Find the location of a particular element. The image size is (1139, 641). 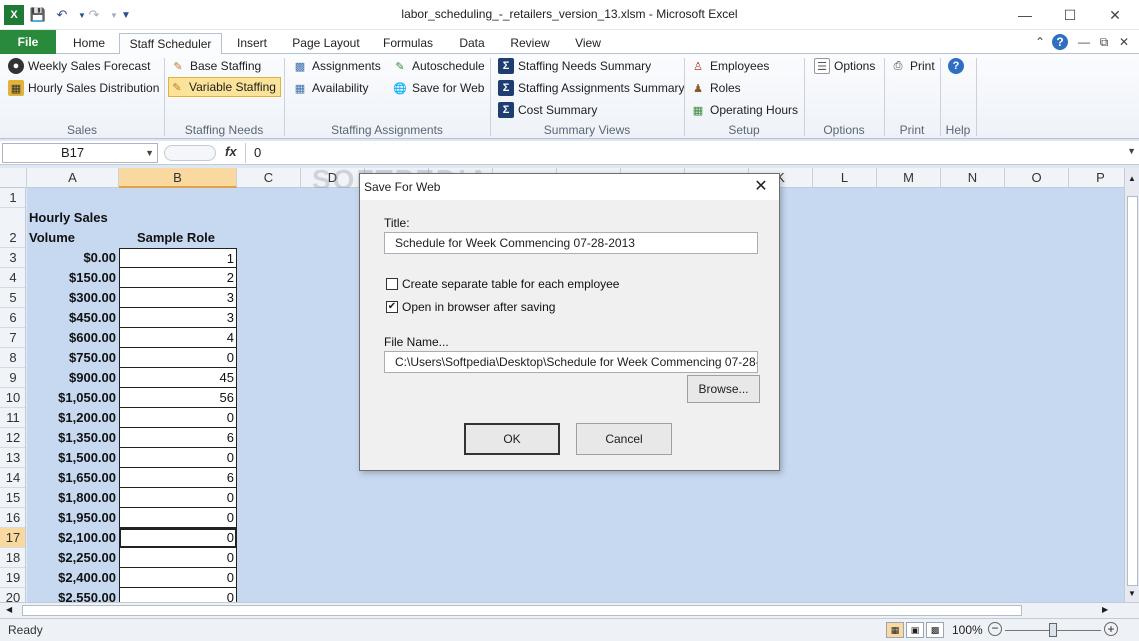

cancel-button: Cancel is located at coordinates (624, 439).